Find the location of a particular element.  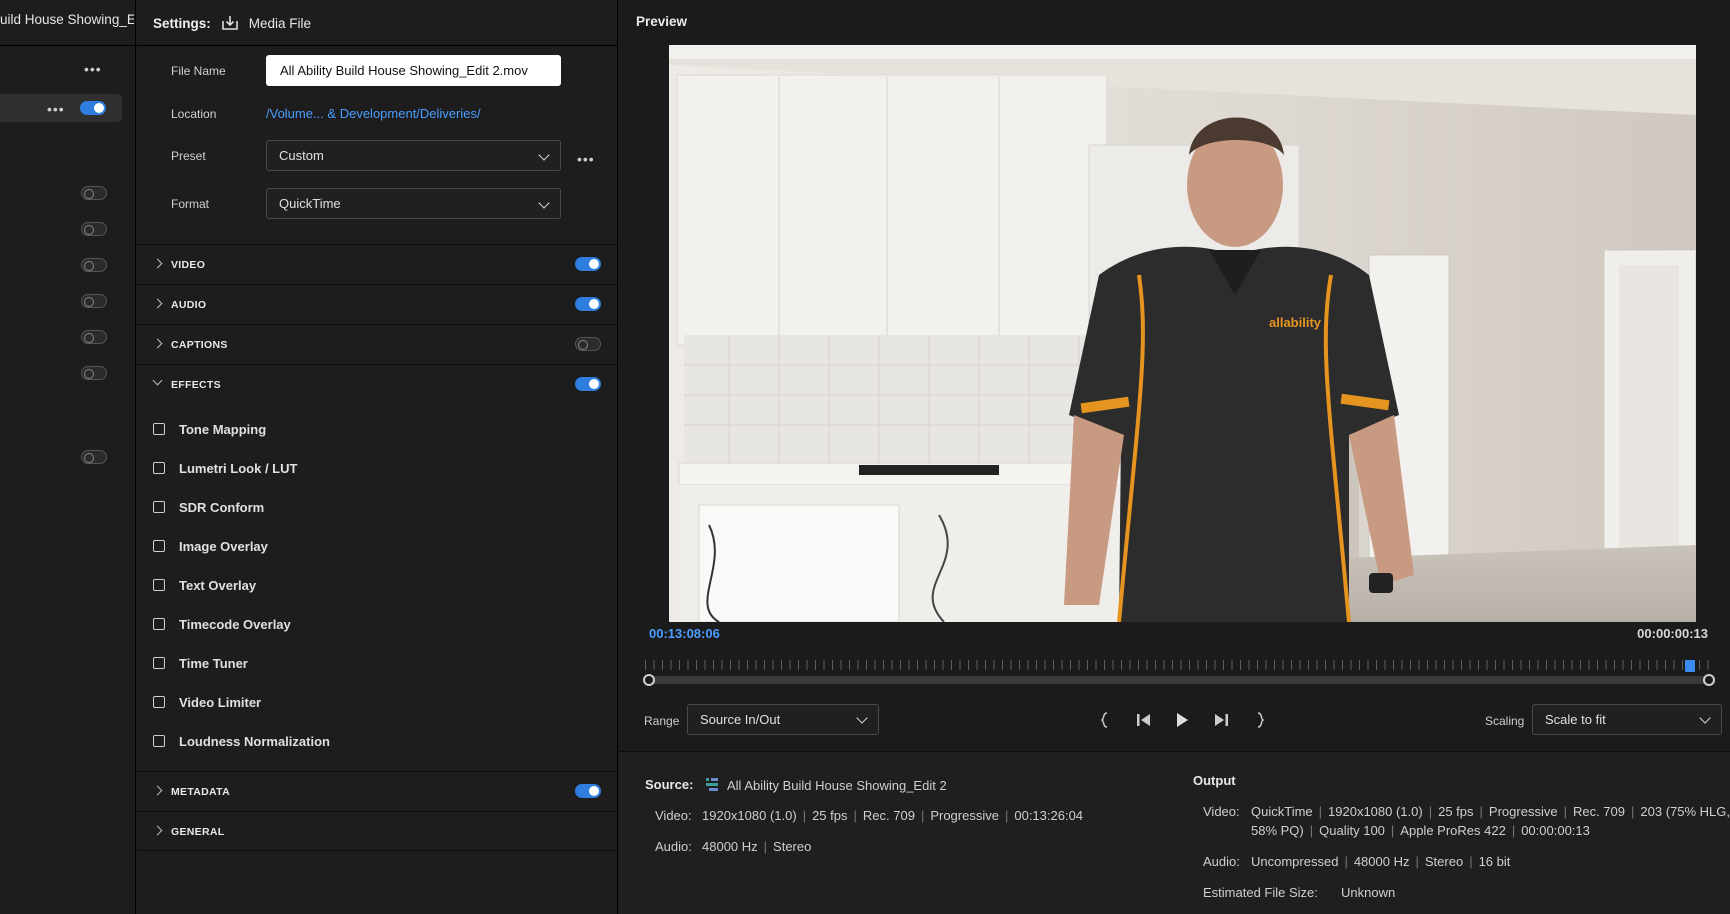

effect-text-overlay: Text Overlay is located at coordinates (204, 585).